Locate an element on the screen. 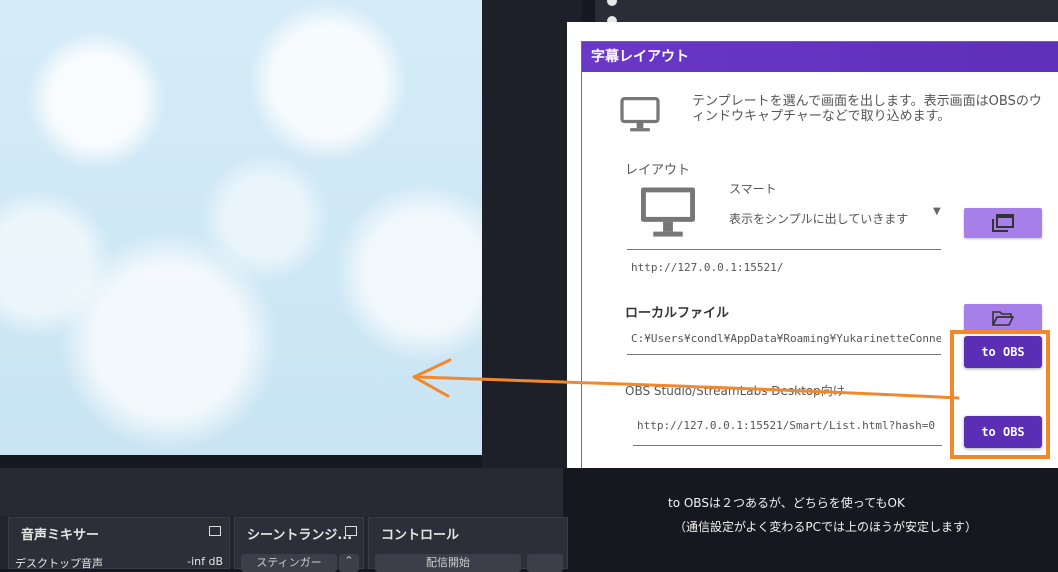 Image resolution: width=1058 pixels, height=572 pixels. annotation-line-1: to OBSは２つあるが、どちらを使ってもOK is located at coordinates (786, 503).